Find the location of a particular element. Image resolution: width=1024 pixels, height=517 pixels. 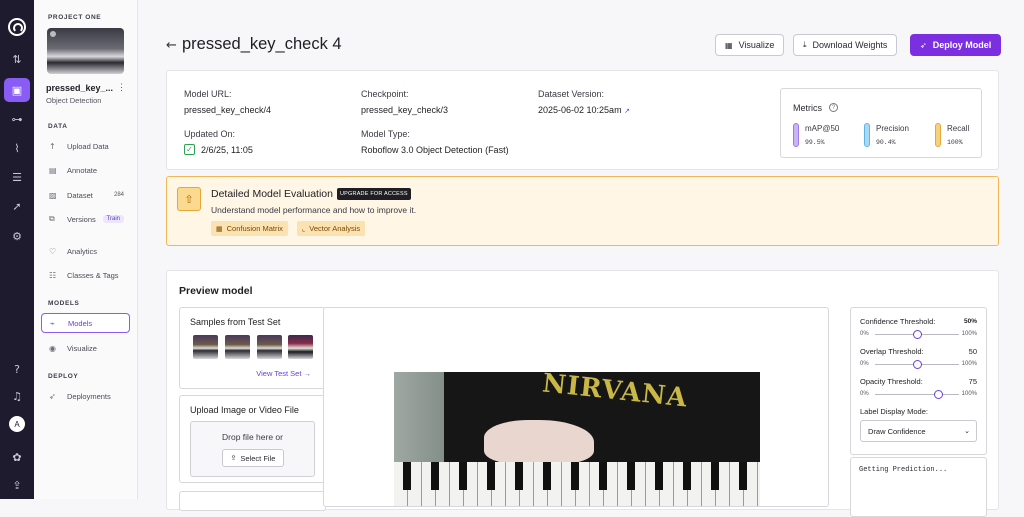

download-weights-button: ⤓ Download Weights is located at coordinates (845, 45).